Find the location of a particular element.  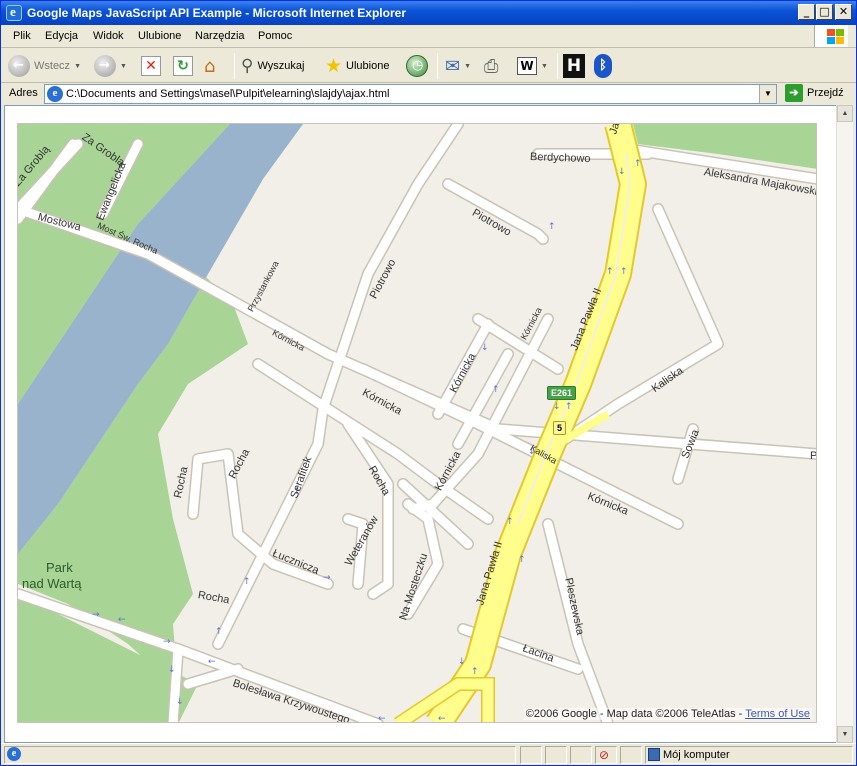

menu-edit: Edycja is located at coordinates (61, 36).